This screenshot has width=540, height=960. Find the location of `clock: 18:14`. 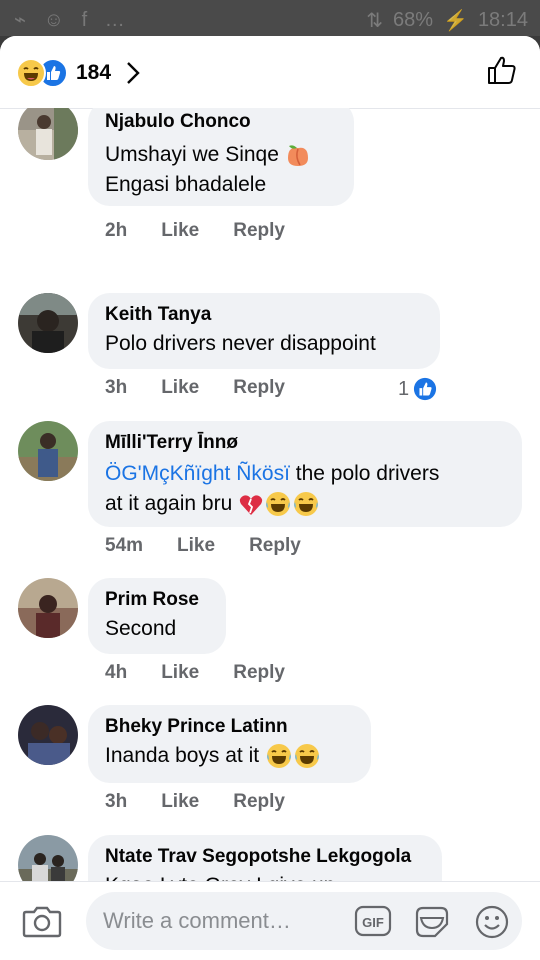

clock: 18:14 is located at coordinates (502, 20).